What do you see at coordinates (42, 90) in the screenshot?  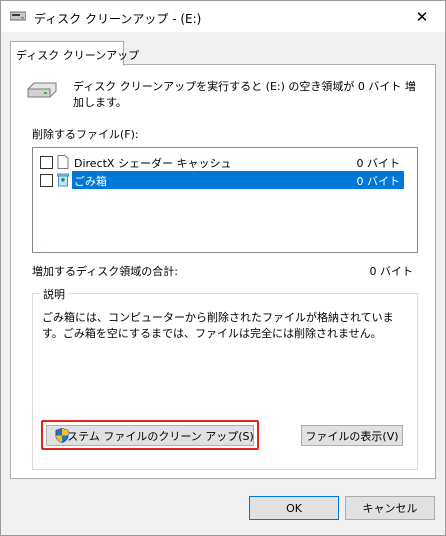 I see `drive-icon` at bounding box center [42, 90].